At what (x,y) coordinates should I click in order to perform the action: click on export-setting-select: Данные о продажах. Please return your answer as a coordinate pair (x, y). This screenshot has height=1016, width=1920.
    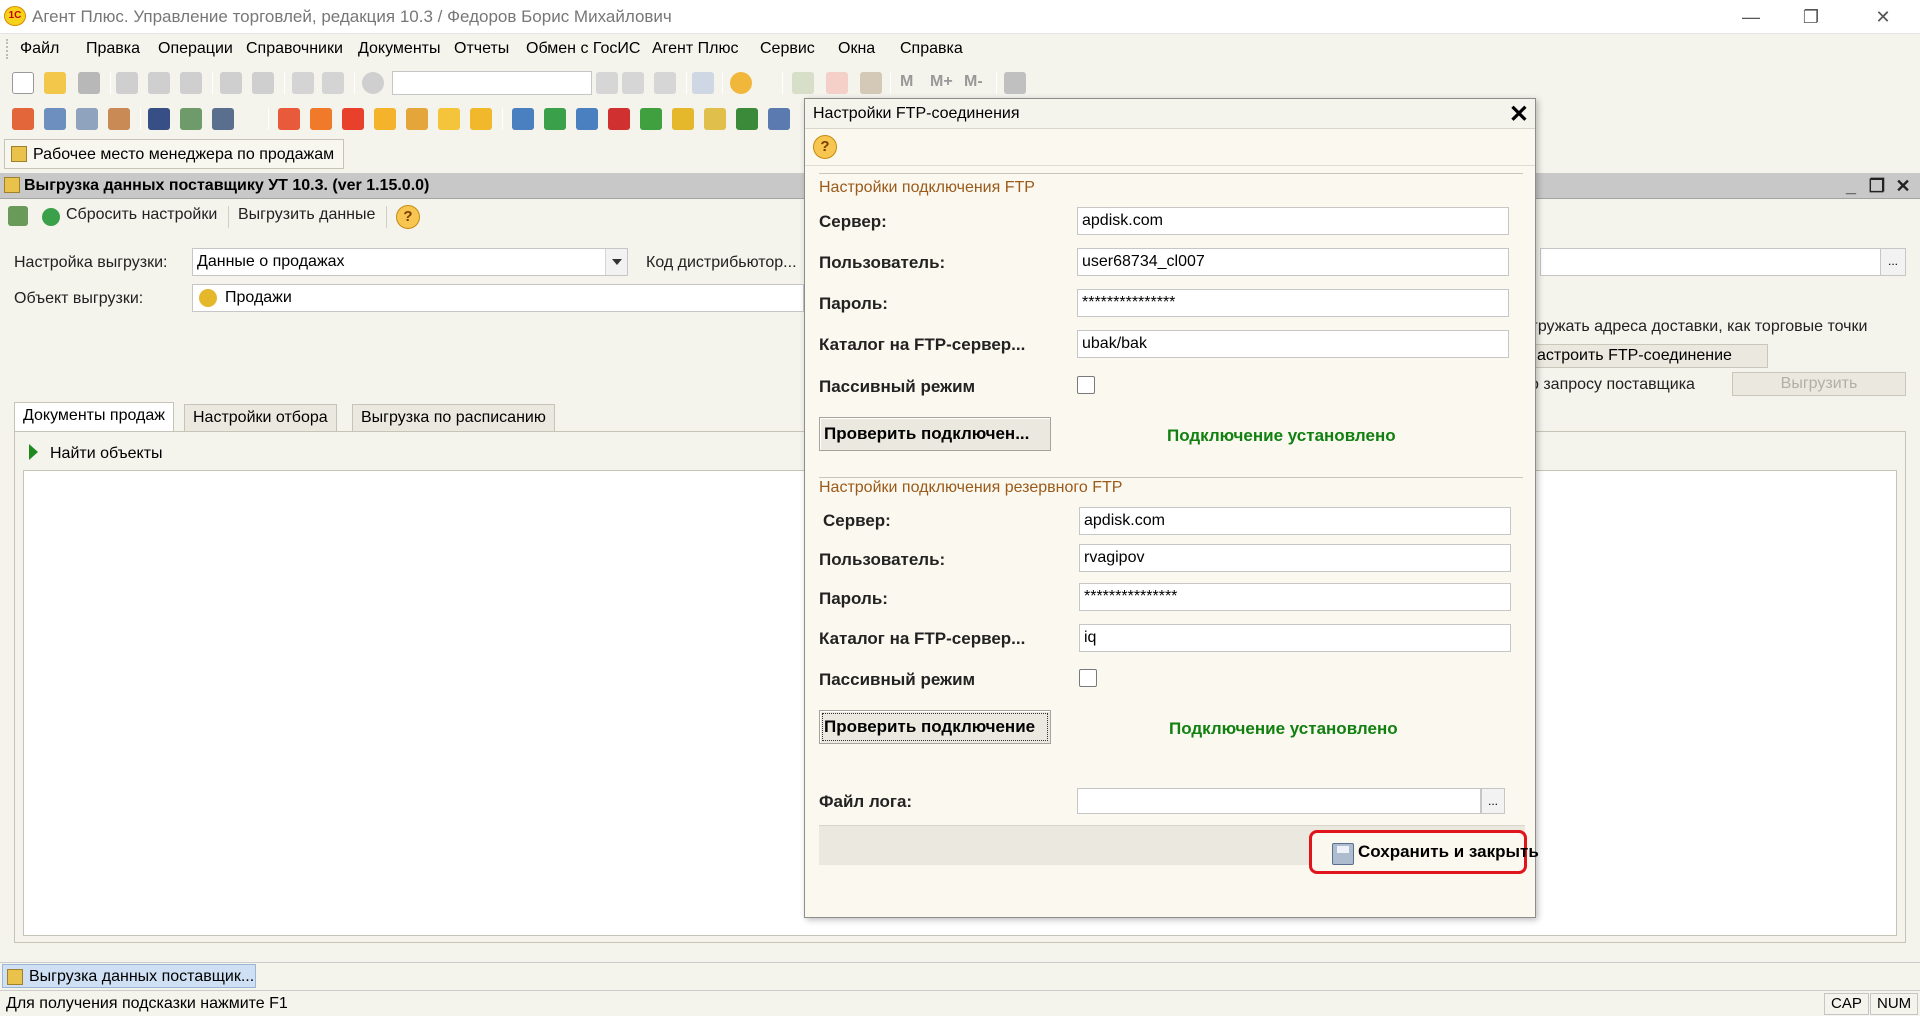
    Looking at the image, I should click on (410, 262).